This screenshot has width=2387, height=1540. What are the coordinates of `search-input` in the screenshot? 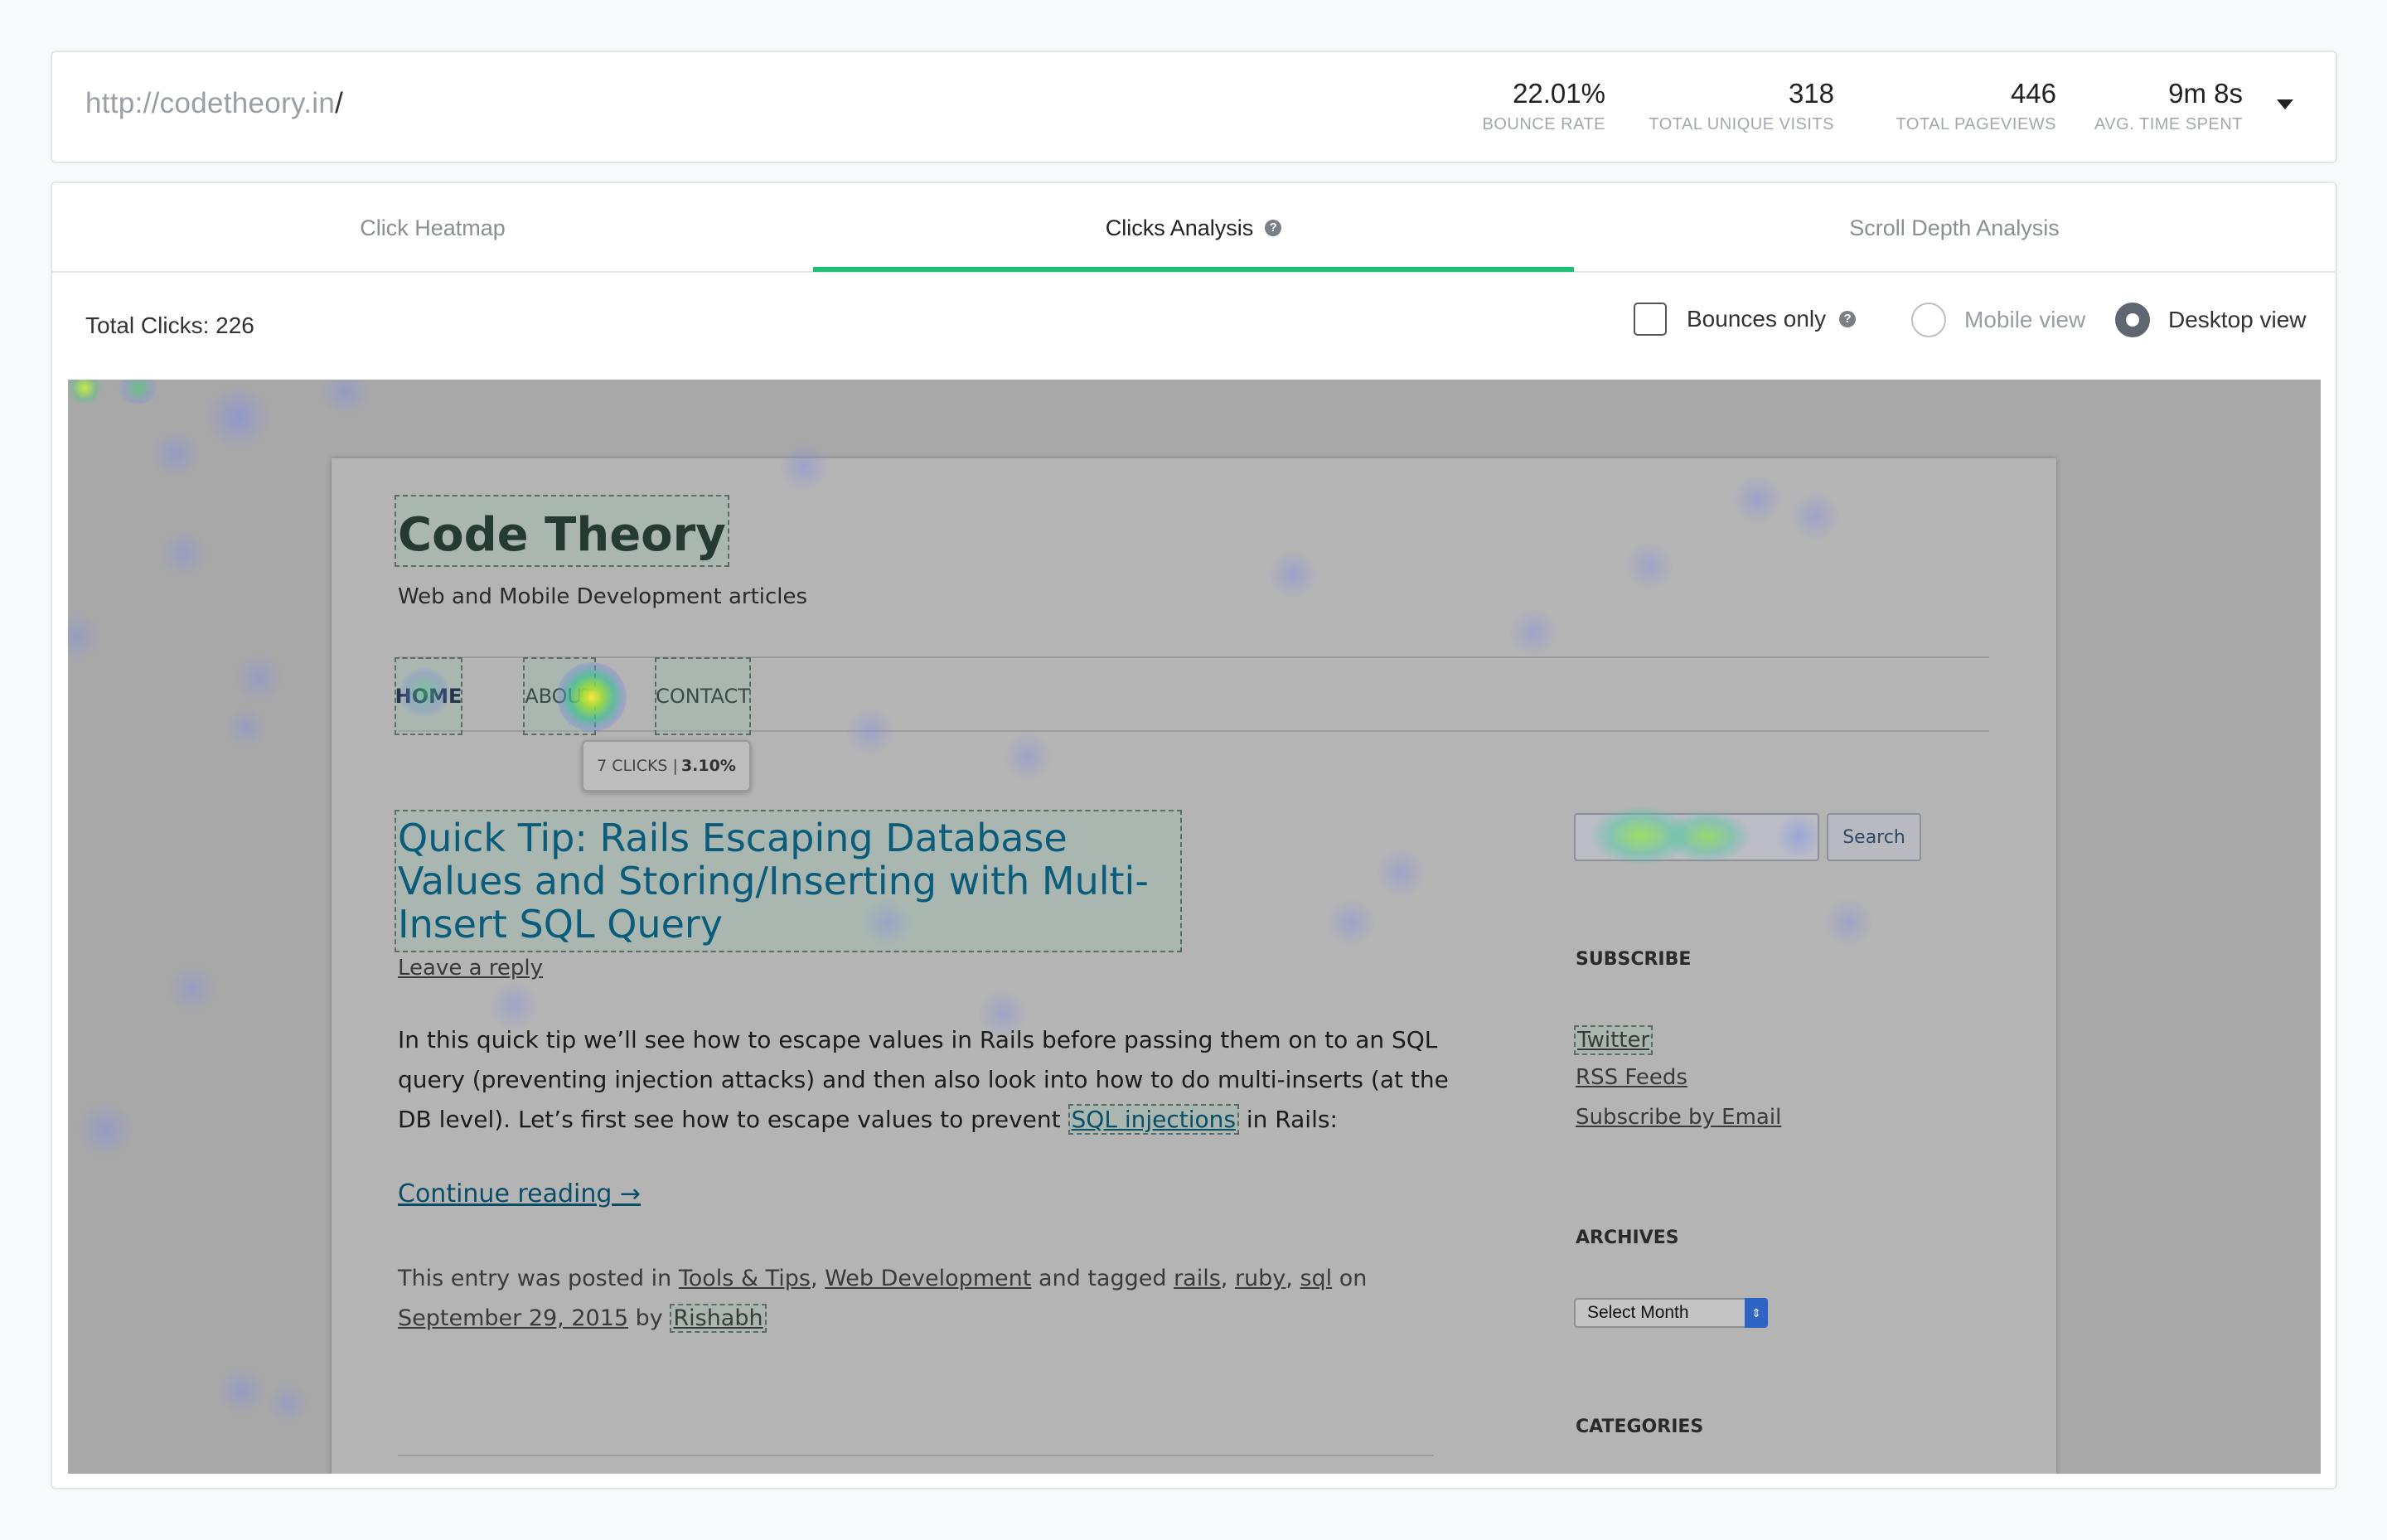 It's located at (1696, 837).